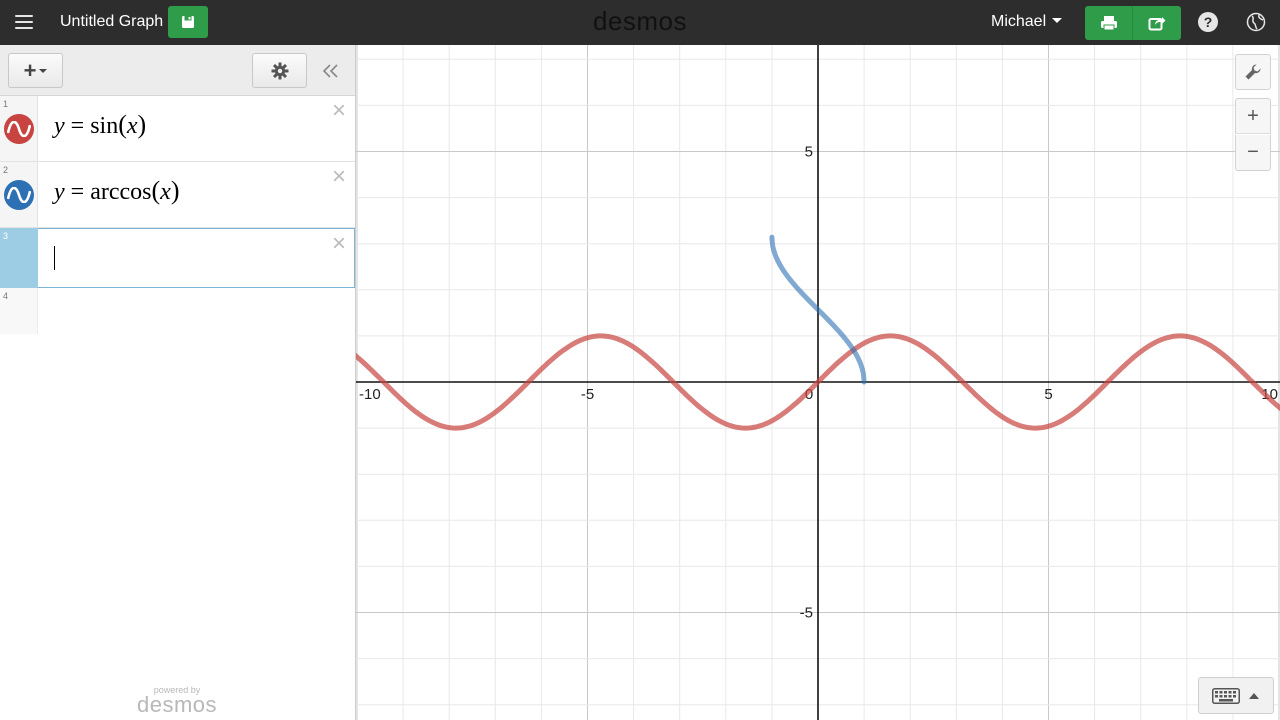 This screenshot has width=1280, height=720. I want to click on top-bar: Untitled Graph desmos Michael ?, so click(640, 22).